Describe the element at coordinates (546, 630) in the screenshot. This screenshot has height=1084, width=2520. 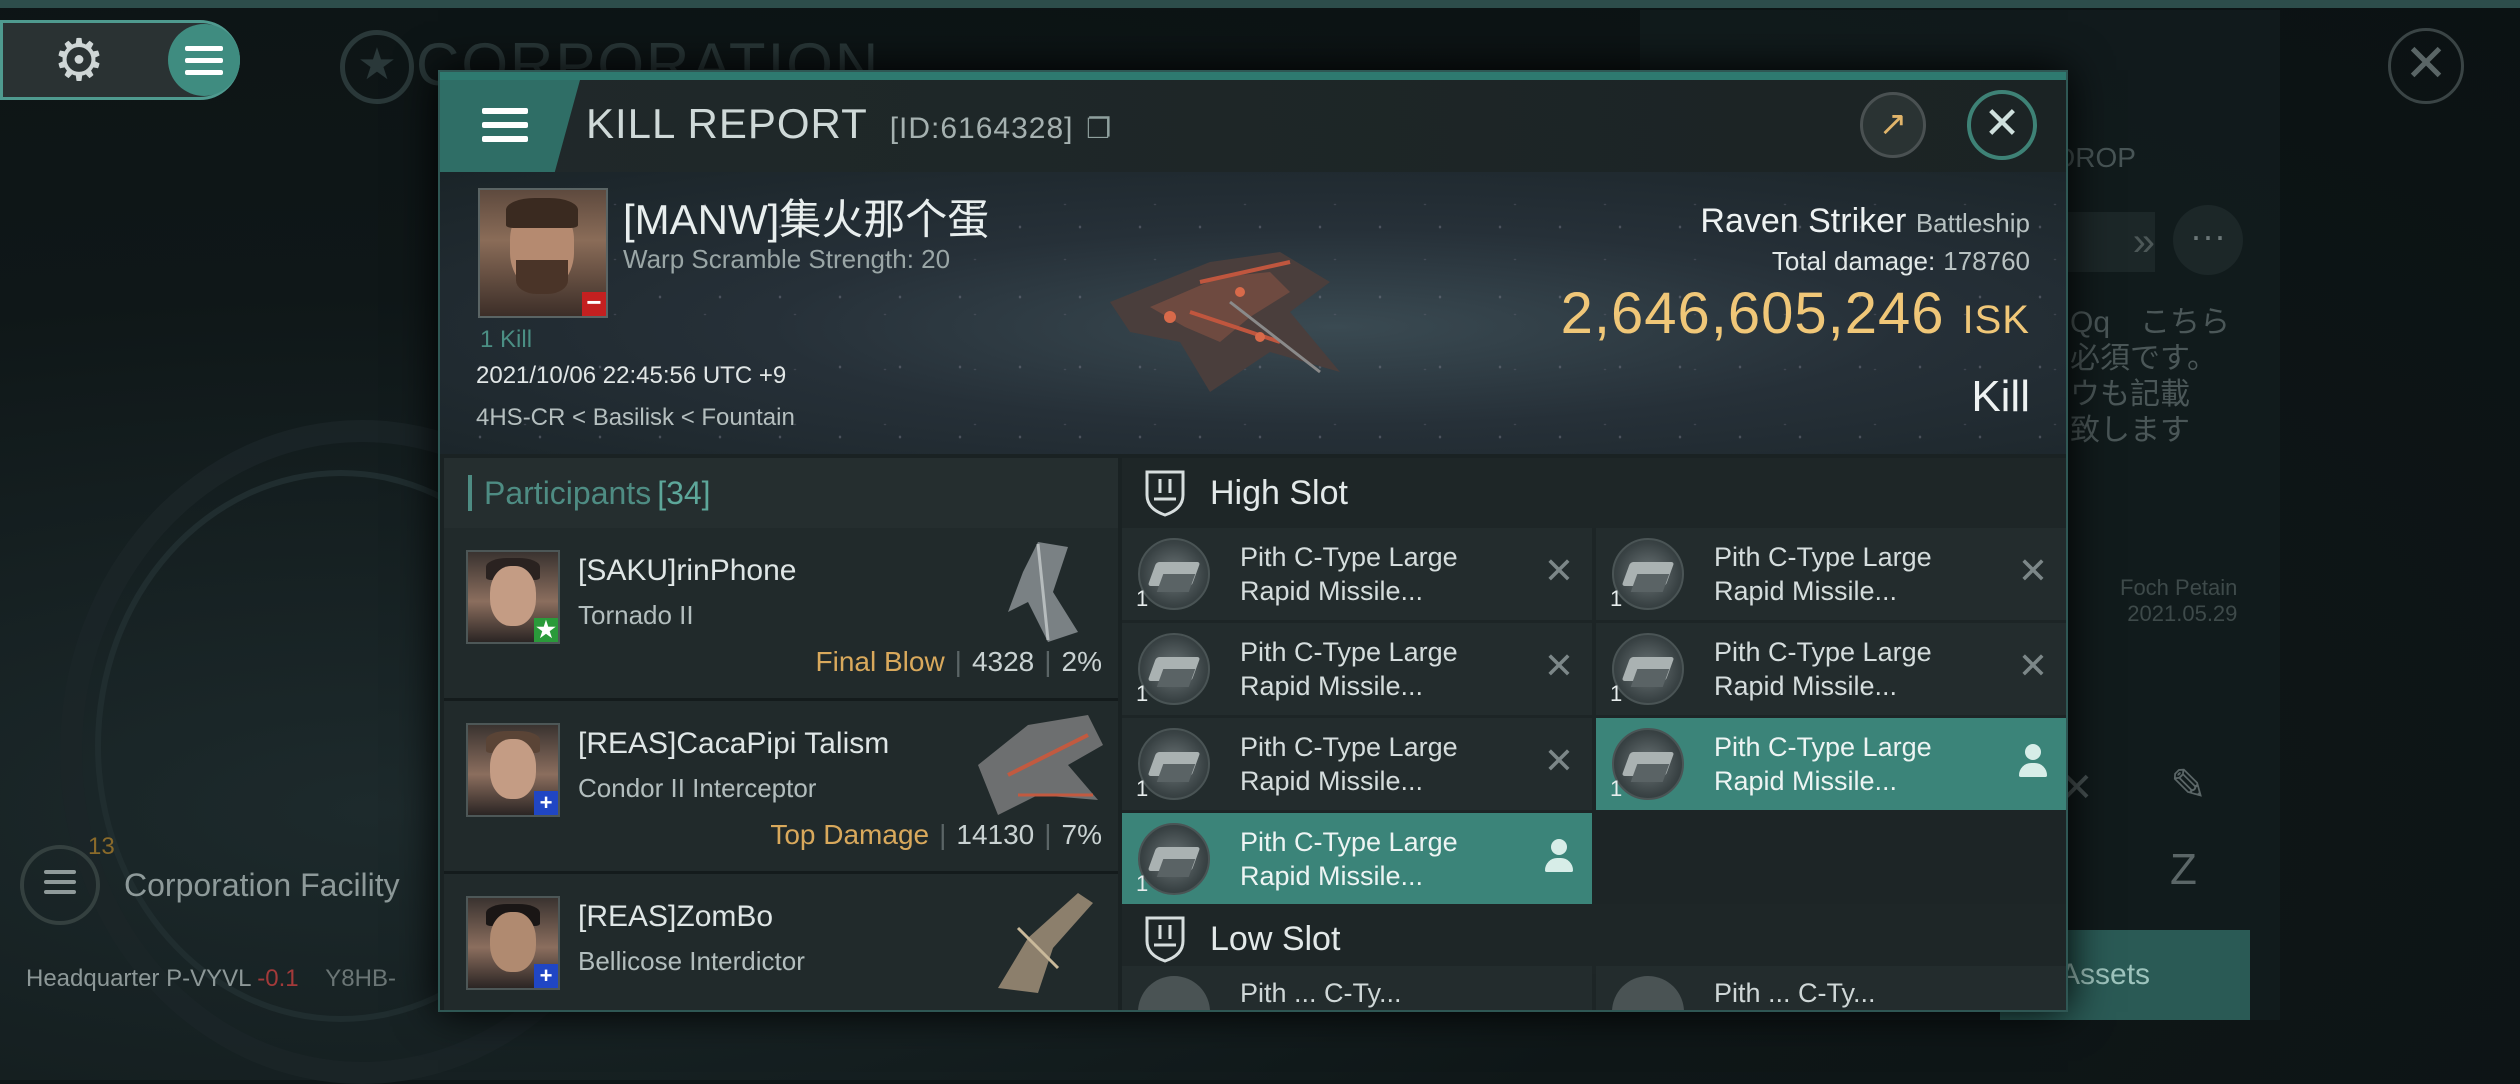
I see `star-badge-icon: ★` at that location.